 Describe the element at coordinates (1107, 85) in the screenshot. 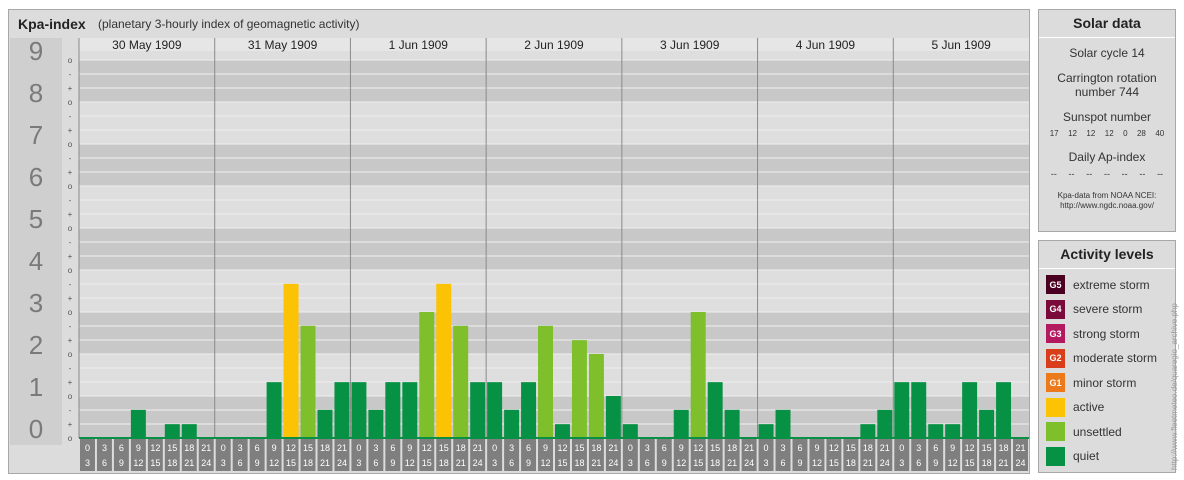

I see `carrington-rotation: Carrington rotation number 744` at that location.